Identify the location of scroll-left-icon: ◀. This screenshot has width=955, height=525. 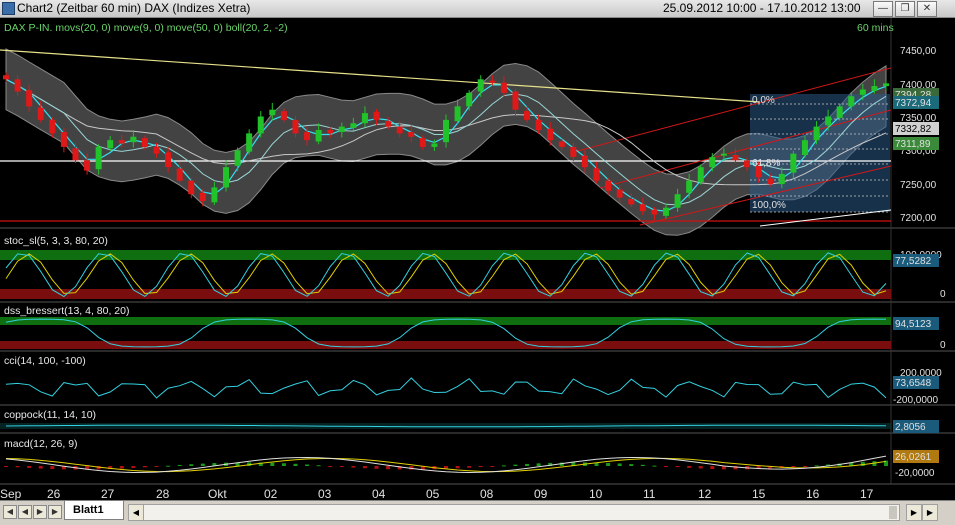
(136, 512).